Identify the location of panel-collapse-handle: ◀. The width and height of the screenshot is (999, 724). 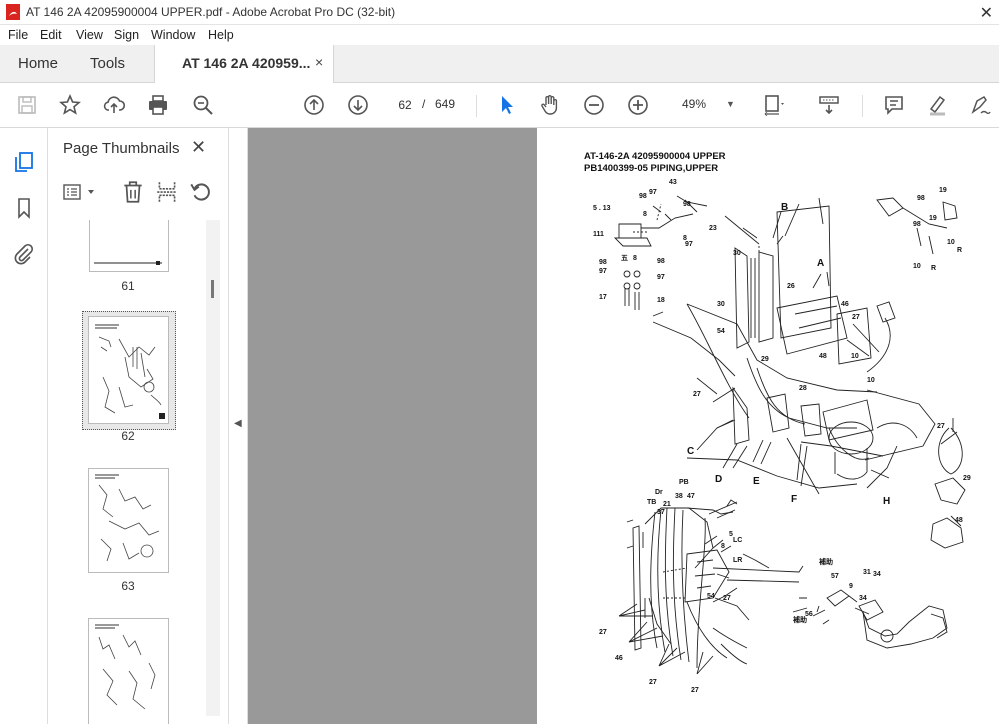
(238, 426).